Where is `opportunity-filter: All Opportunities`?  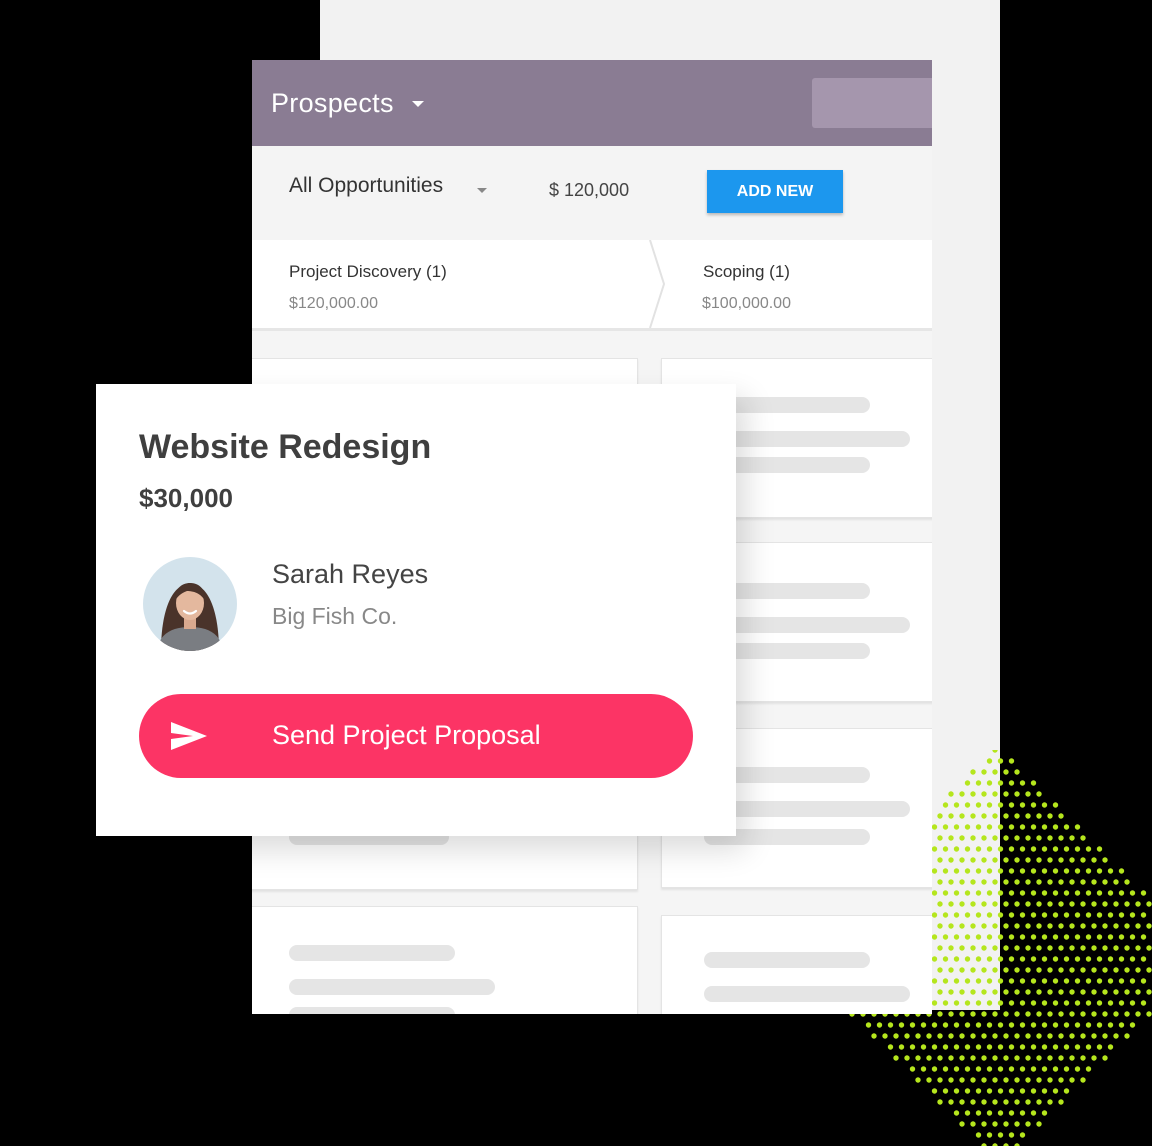 opportunity-filter: All Opportunities is located at coordinates (366, 186).